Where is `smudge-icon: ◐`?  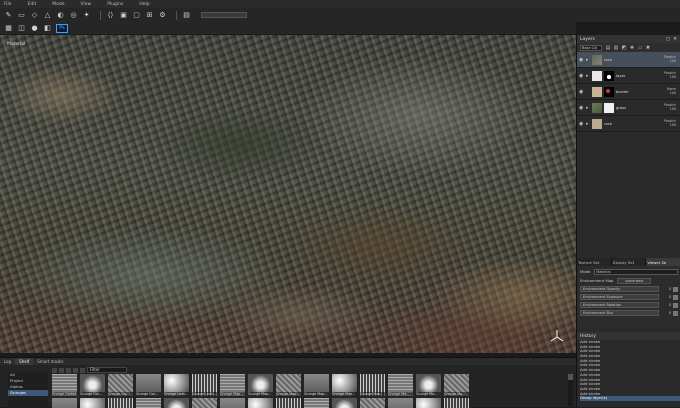 smudge-icon: ◐ is located at coordinates (60, 15).